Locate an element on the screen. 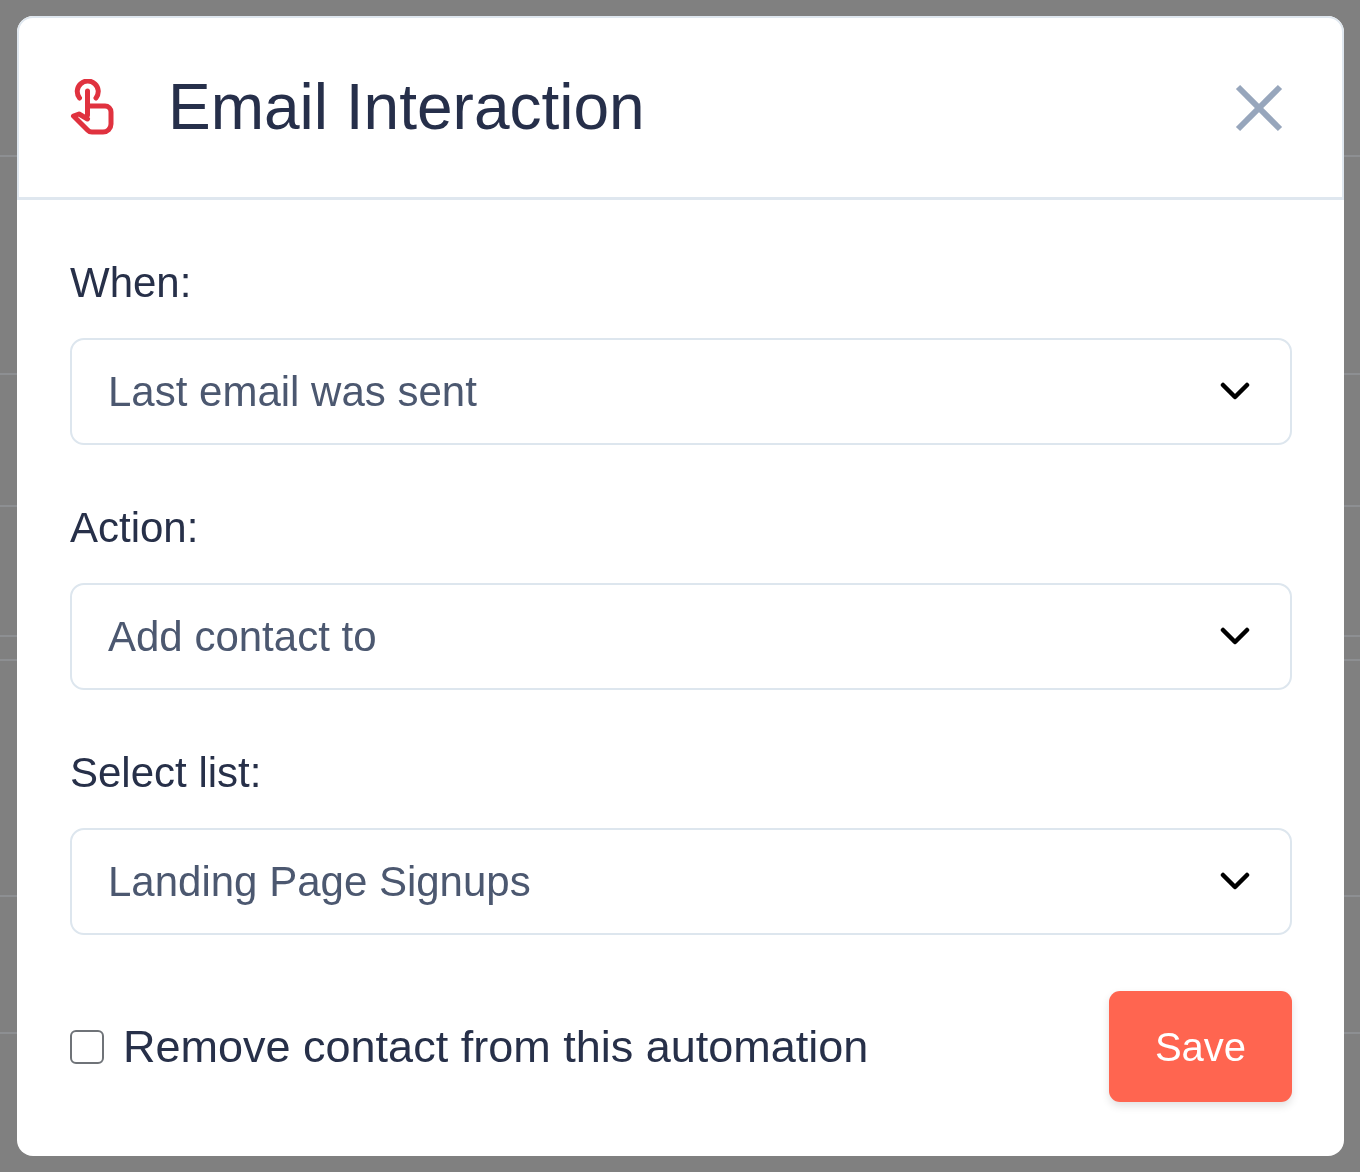  field-label: Action: is located at coordinates (135, 528).